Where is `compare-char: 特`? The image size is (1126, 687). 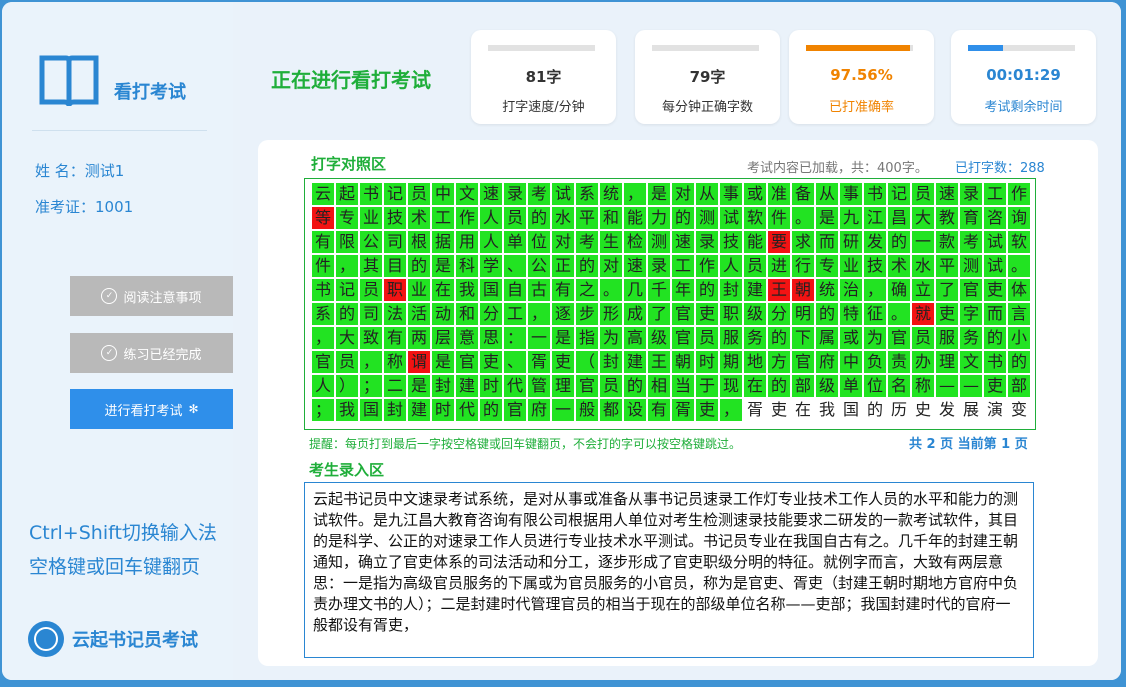 compare-char: 特 is located at coordinates (851, 314).